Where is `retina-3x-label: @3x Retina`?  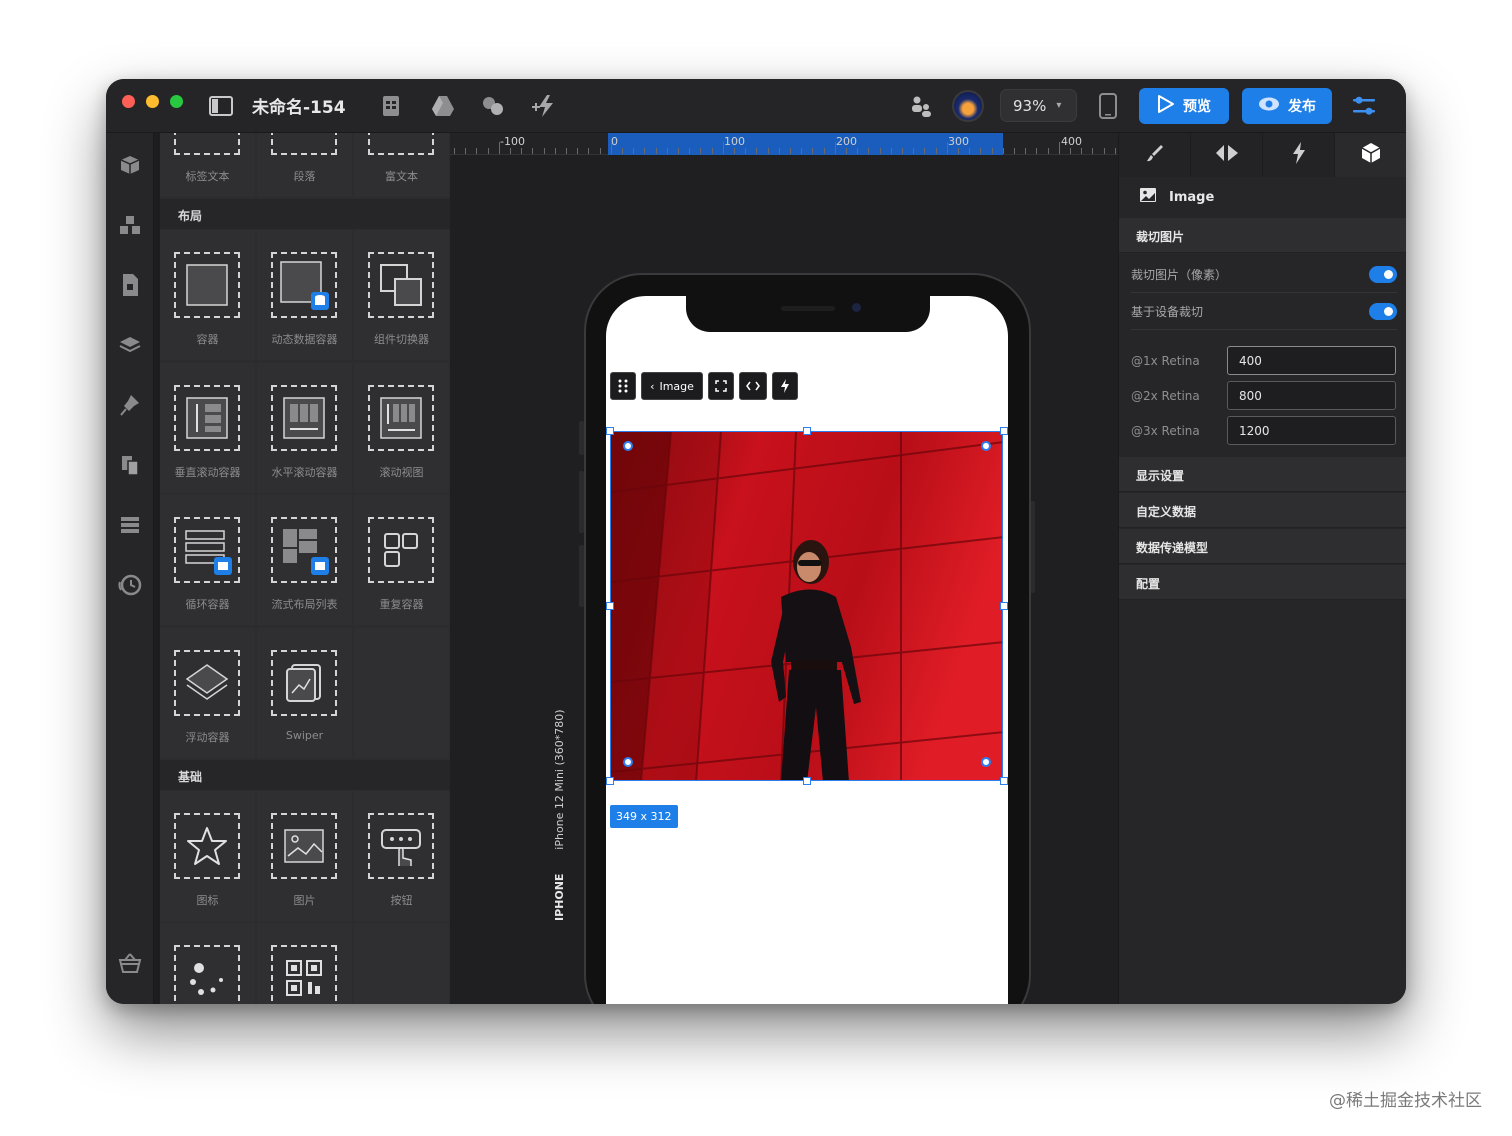
retina-3x-label: @3x Retina is located at coordinates (1165, 431).